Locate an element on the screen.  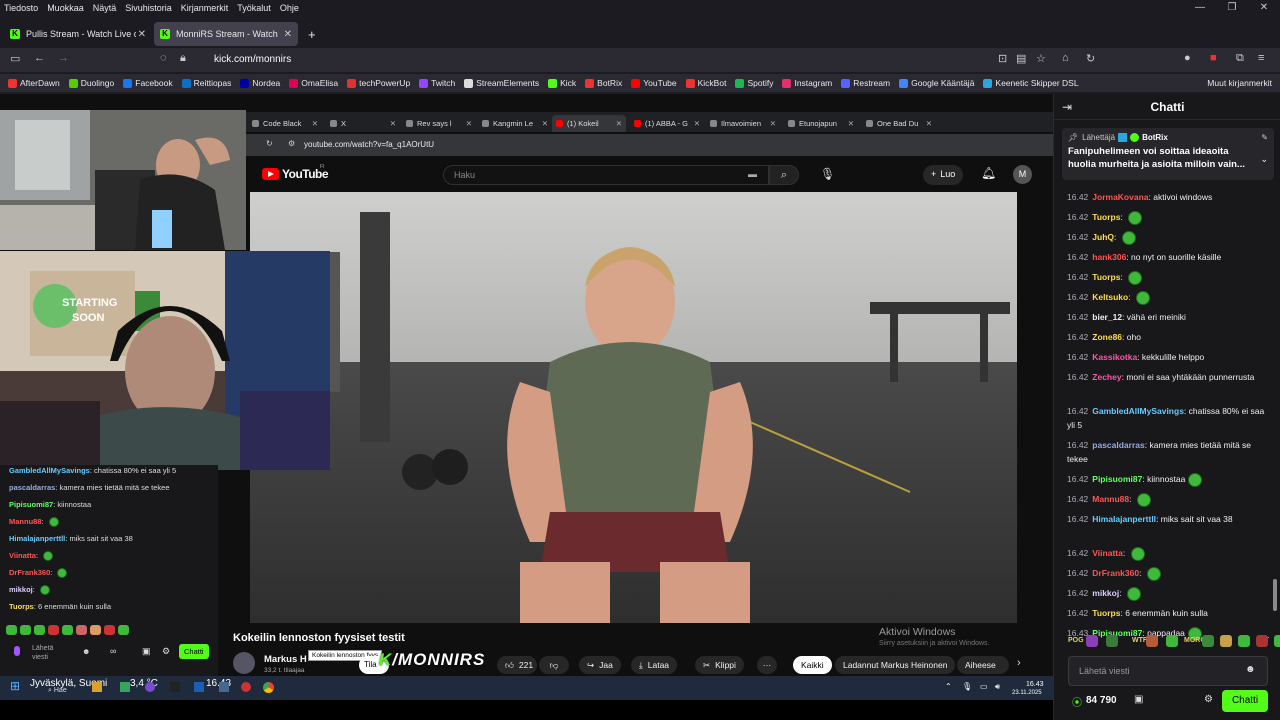
more-actions-button: ··· is located at coordinates (767, 665).